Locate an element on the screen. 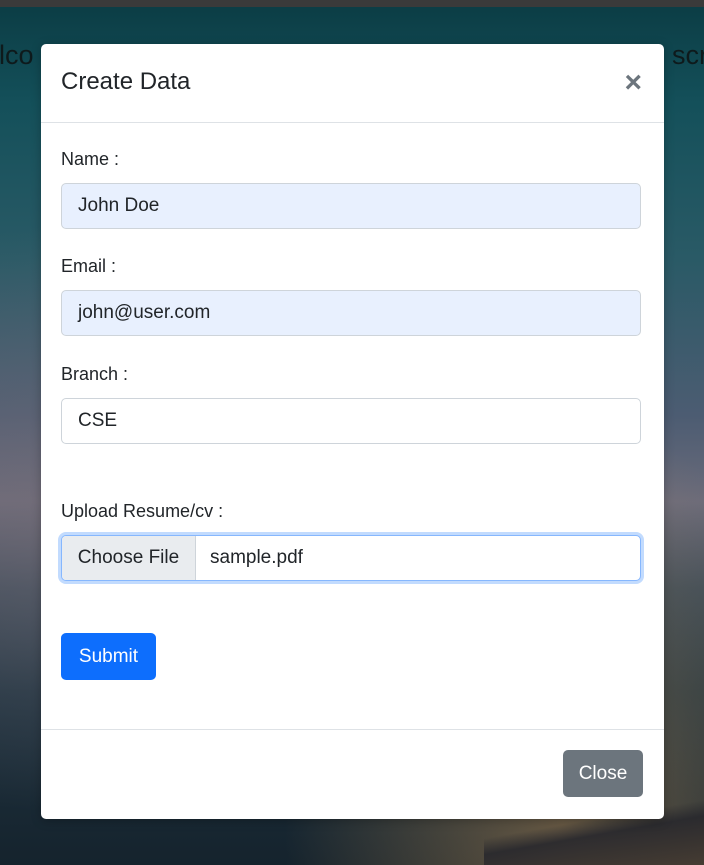  modal-title: Create Data is located at coordinates (126, 81).